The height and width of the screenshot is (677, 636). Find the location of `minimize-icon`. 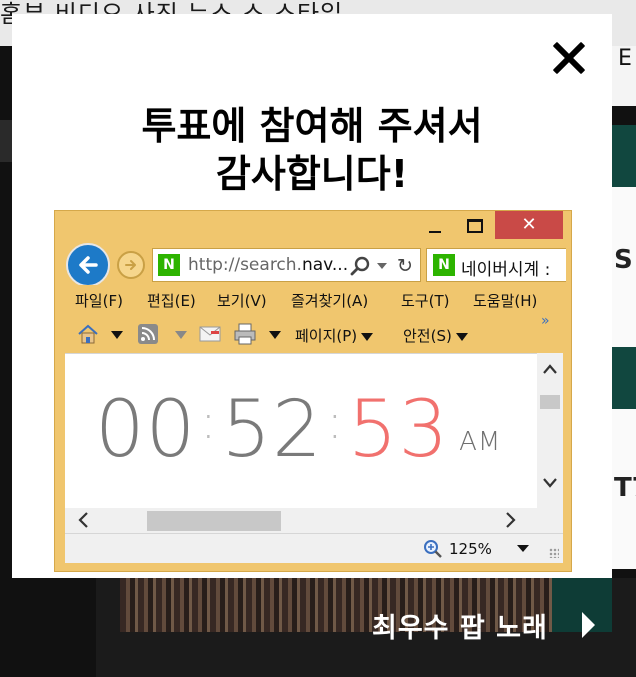

minimize-icon is located at coordinates (435, 227).